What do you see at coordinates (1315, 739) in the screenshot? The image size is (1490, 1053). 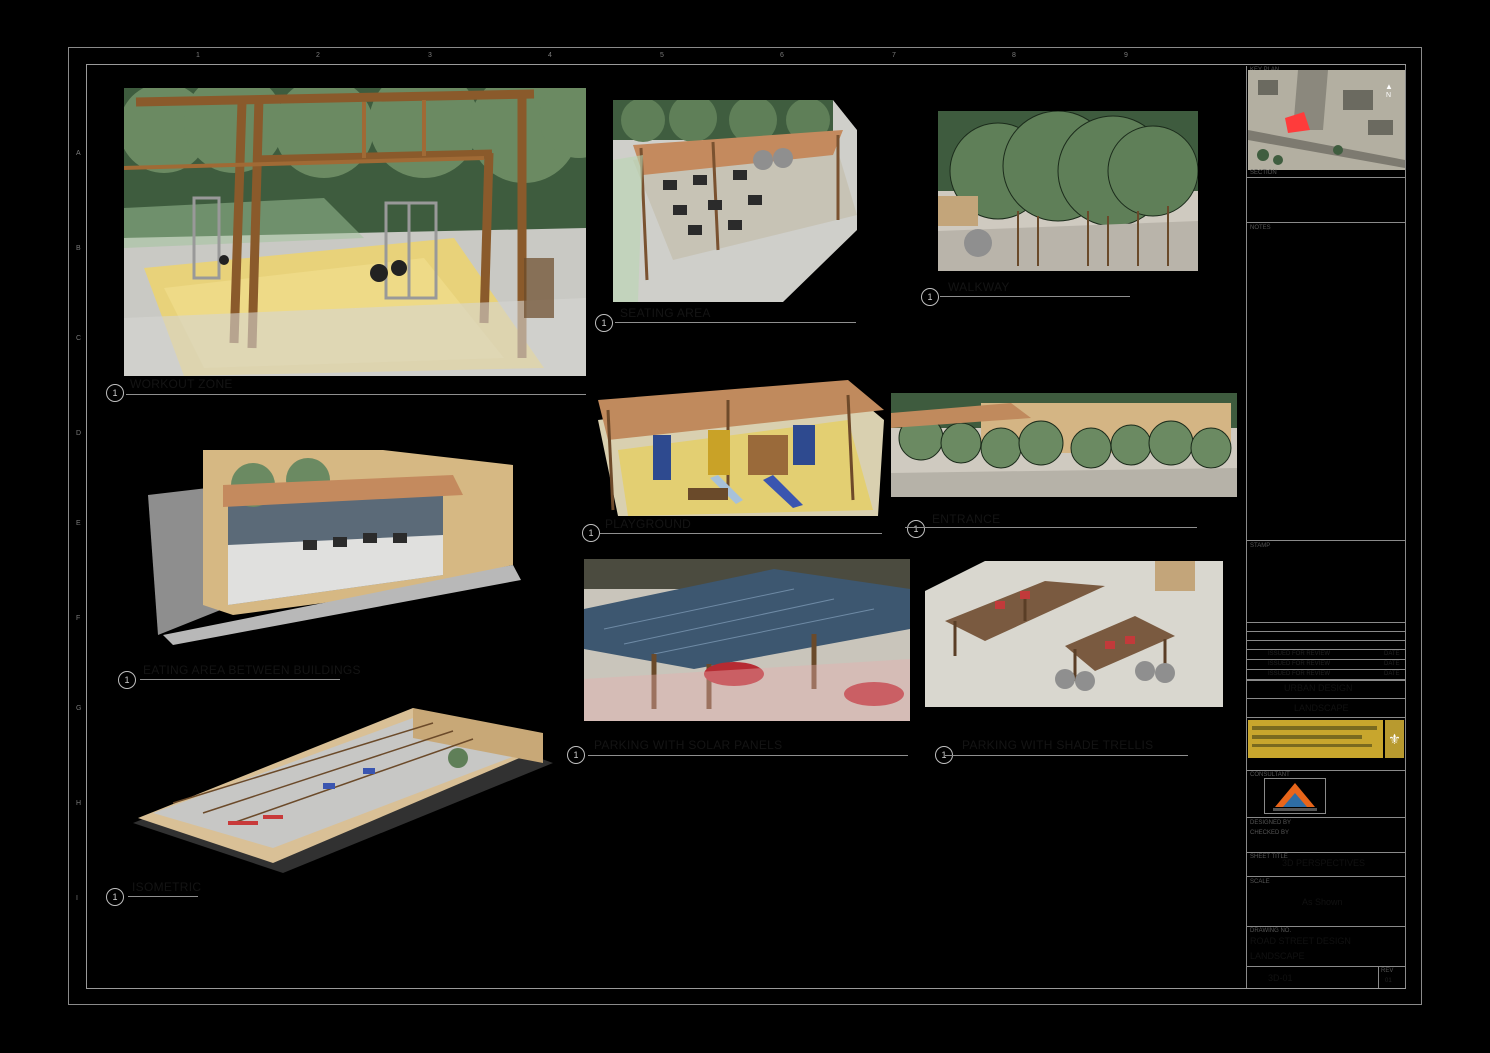 I see `client-logo-panel` at bounding box center [1315, 739].